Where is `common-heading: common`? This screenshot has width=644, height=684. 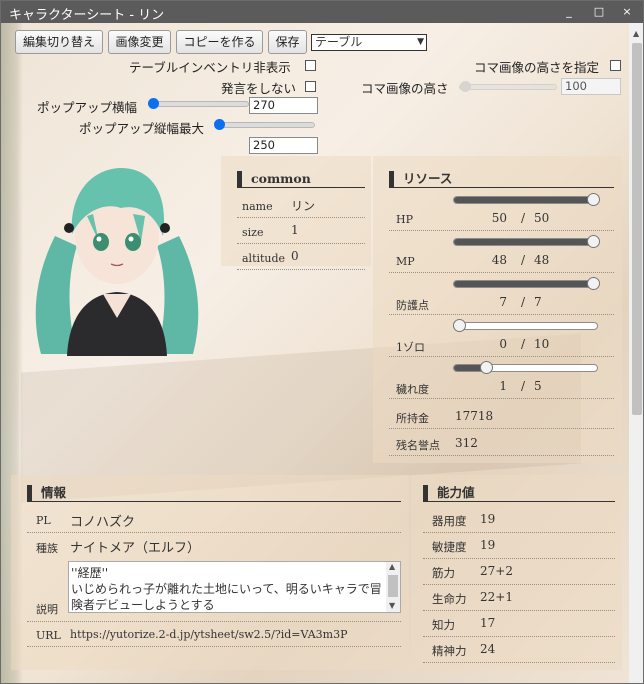
common-heading: common is located at coordinates (301, 179).